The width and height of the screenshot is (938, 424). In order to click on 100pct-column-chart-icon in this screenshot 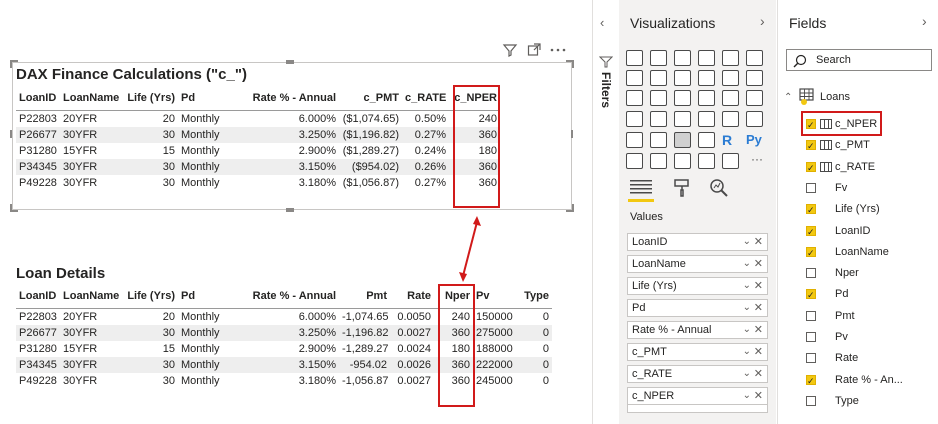, I will do `click(754, 58)`.